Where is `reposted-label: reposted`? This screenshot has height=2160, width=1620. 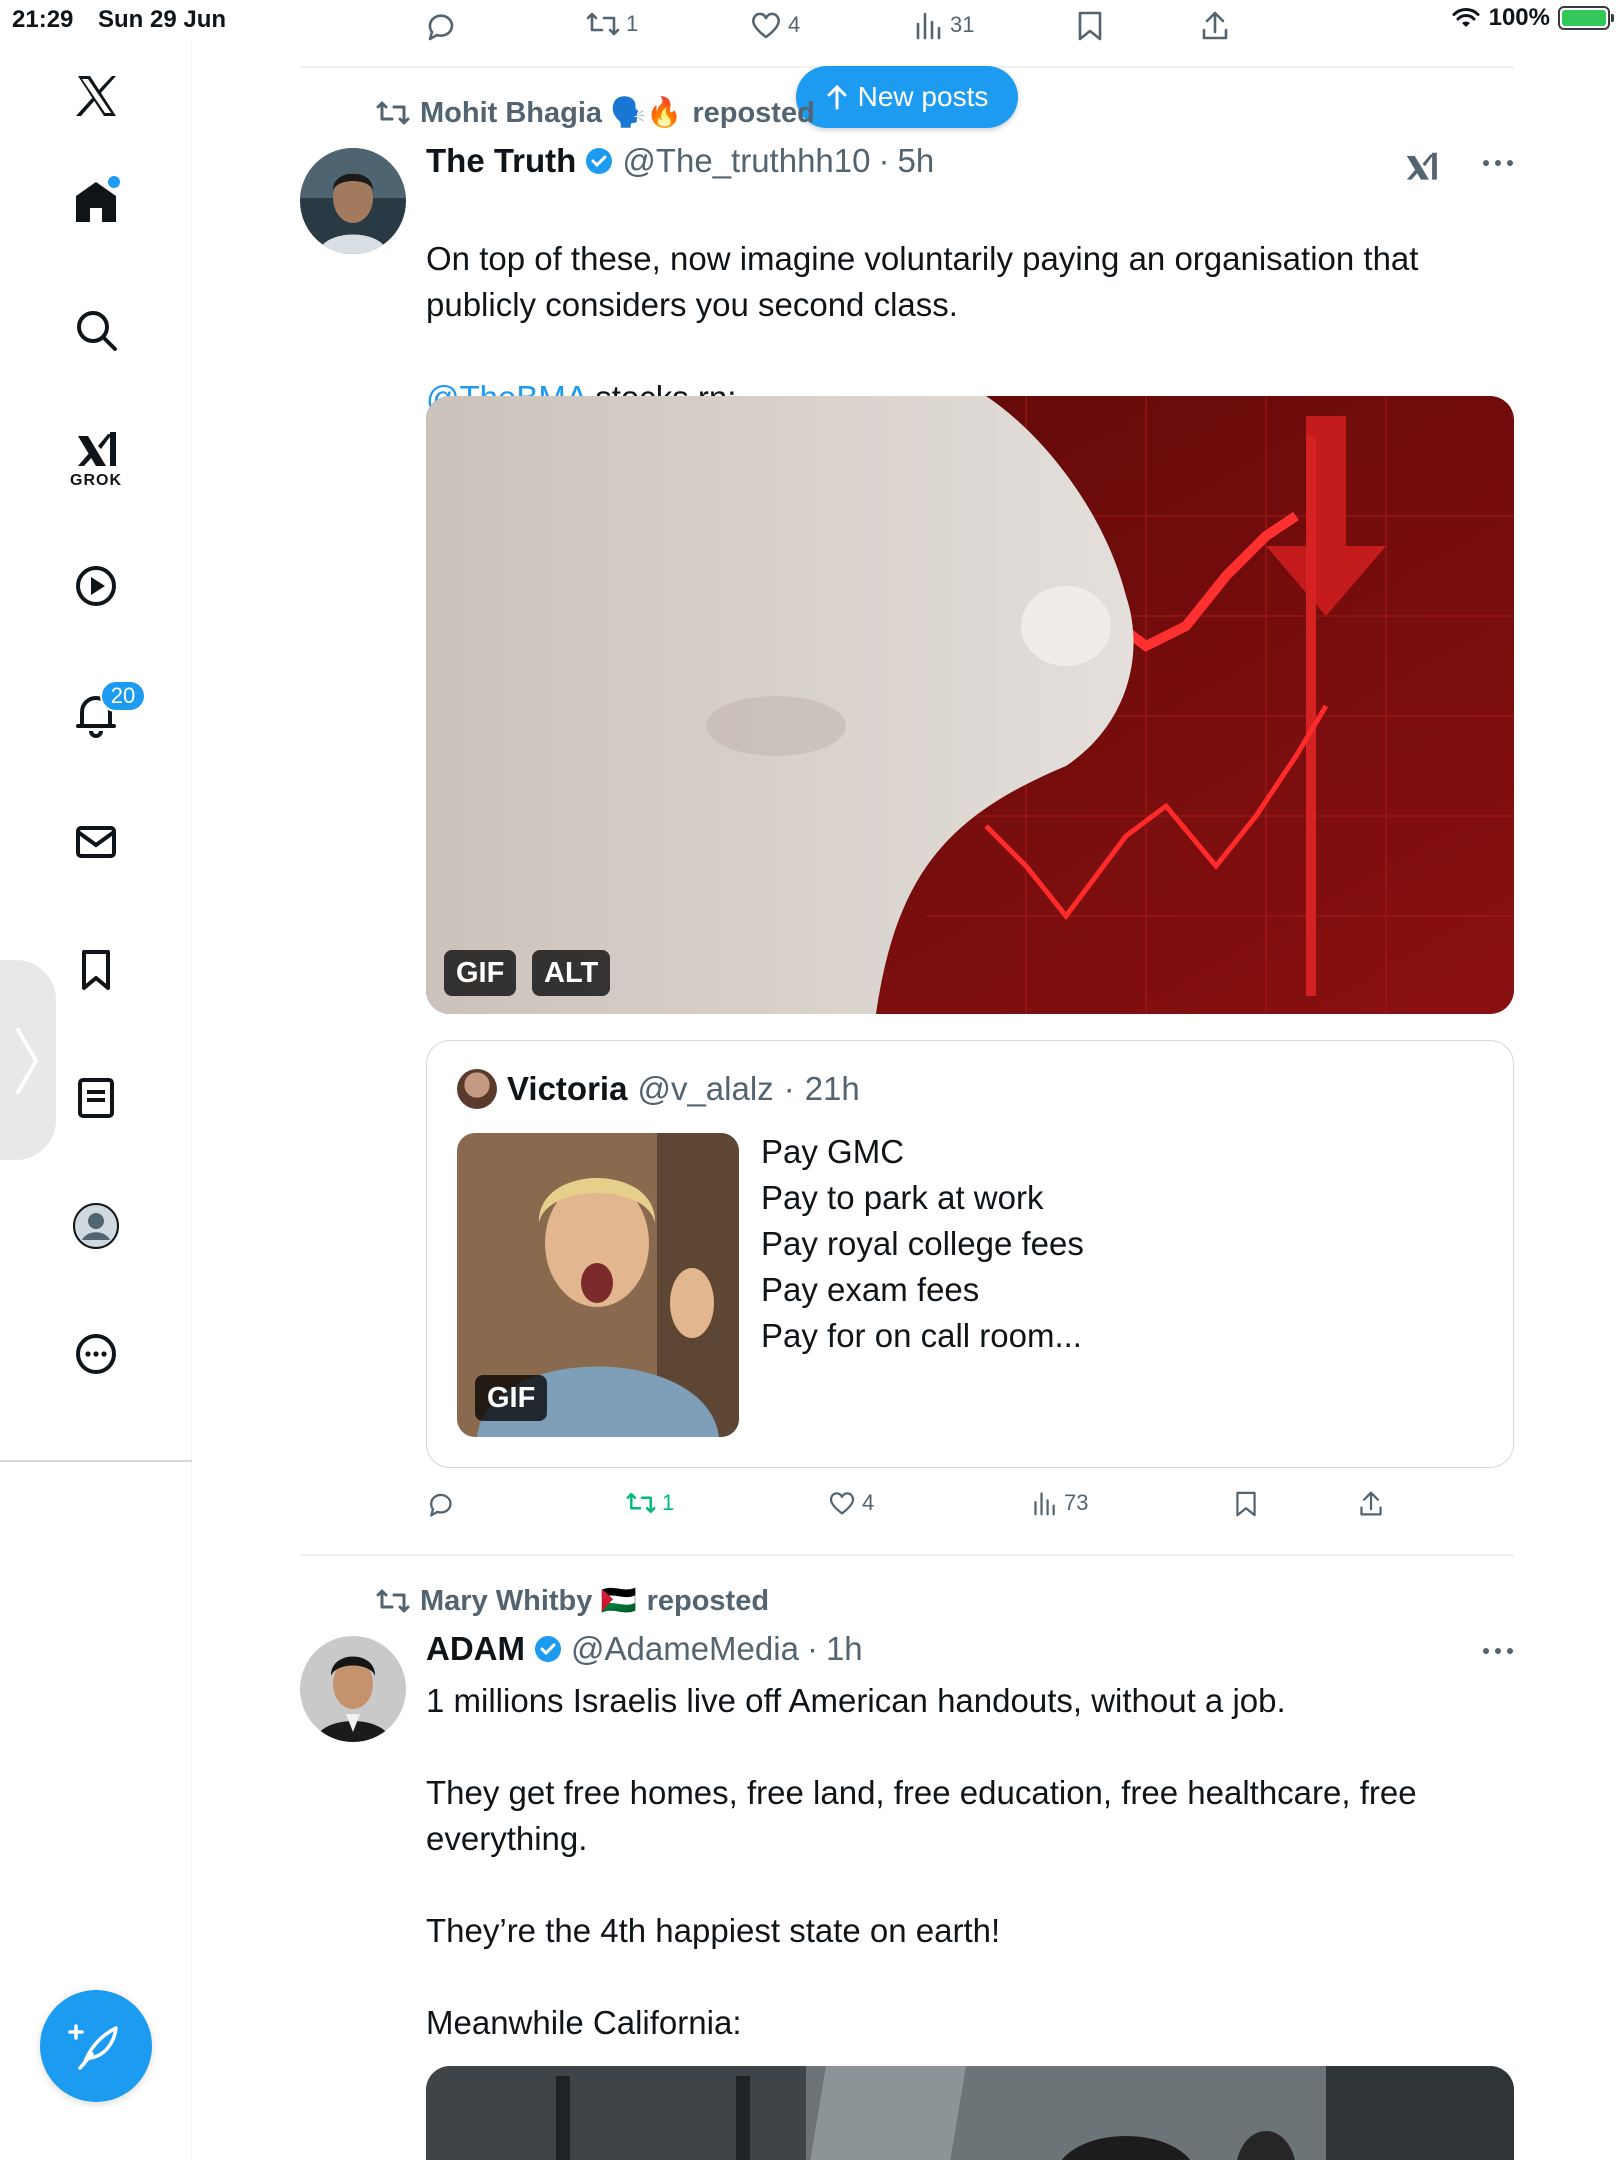 reposted-label: reposted is located at coordinates (708, 1600).